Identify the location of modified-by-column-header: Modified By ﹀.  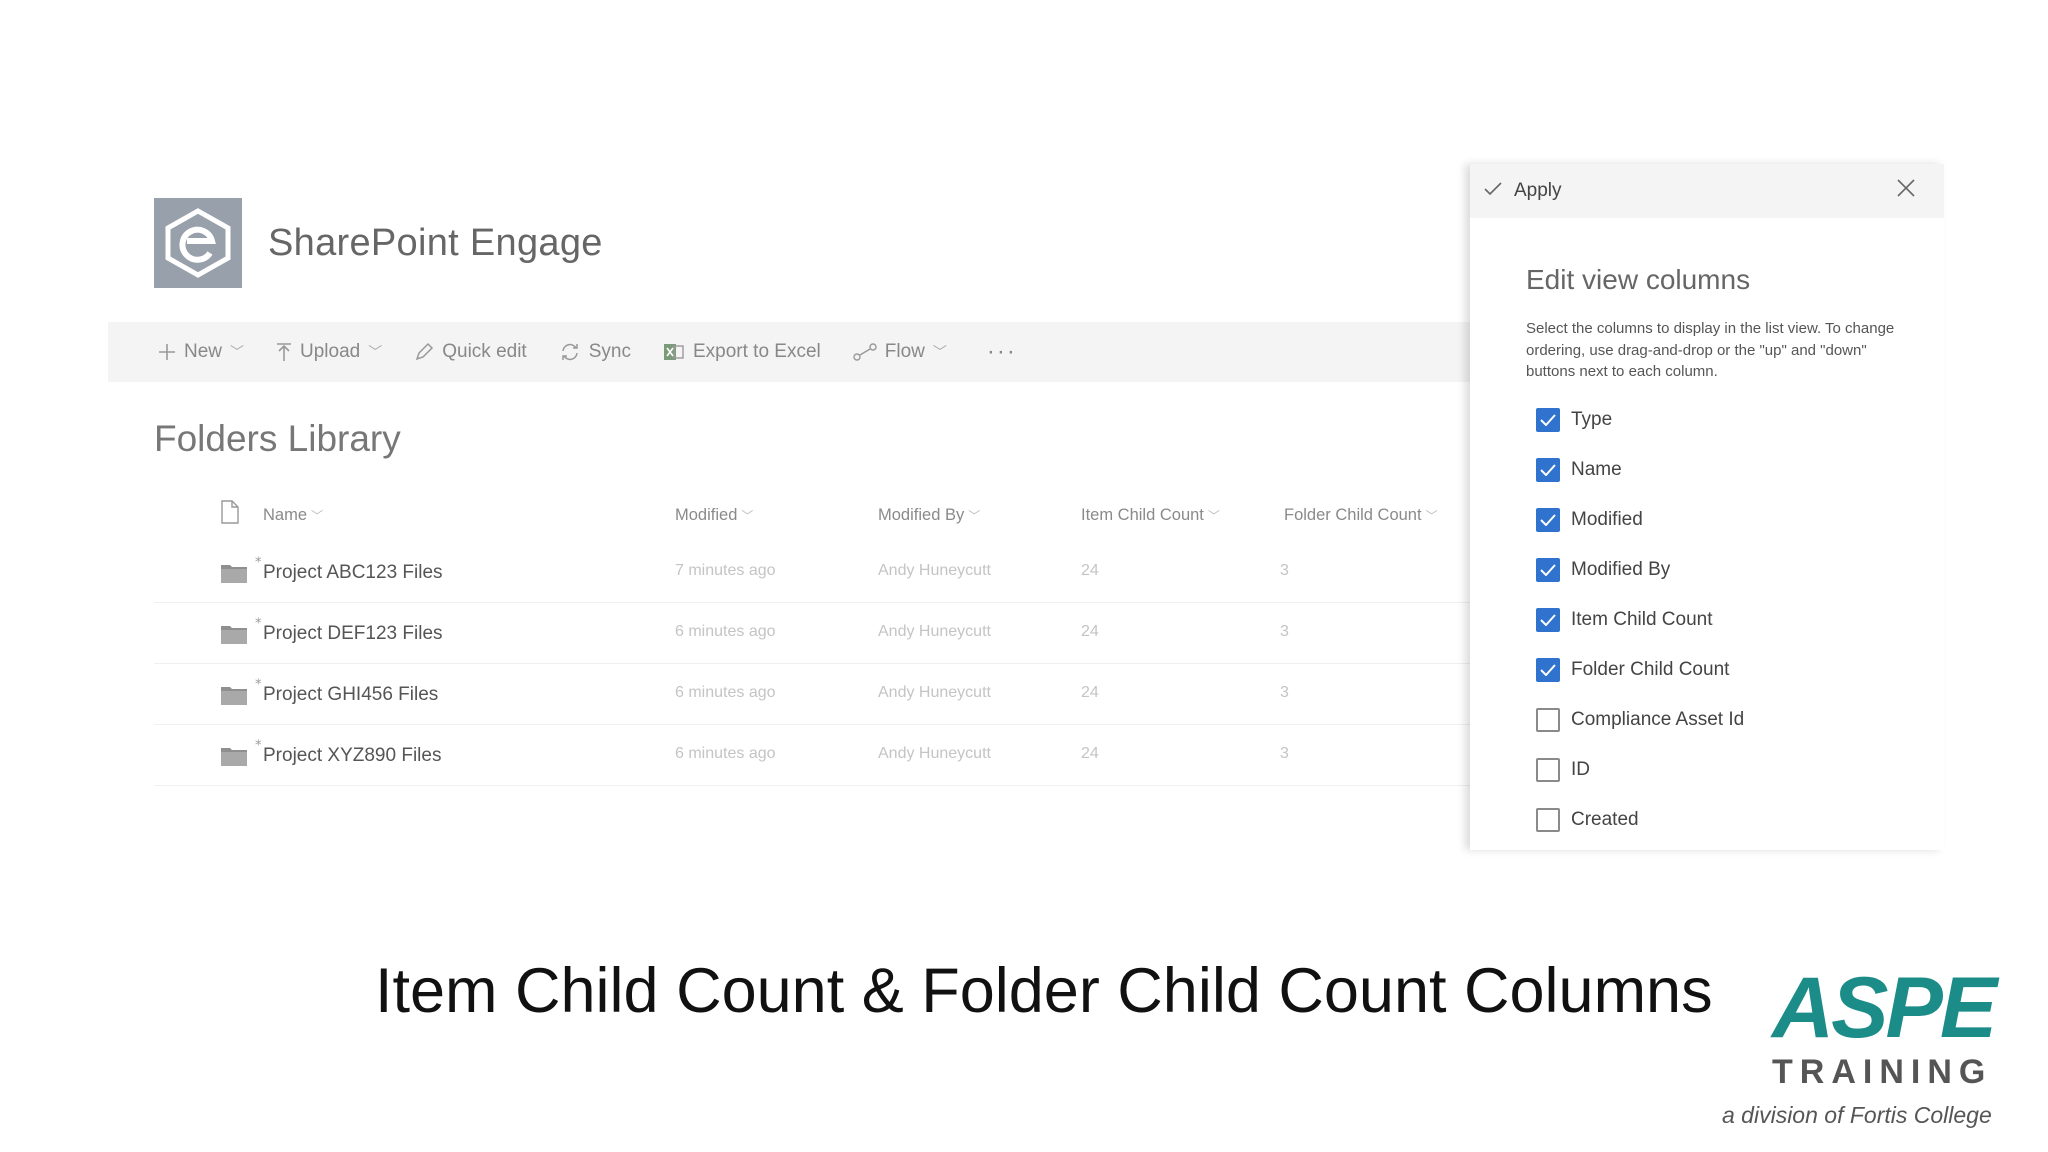
(929, 515).